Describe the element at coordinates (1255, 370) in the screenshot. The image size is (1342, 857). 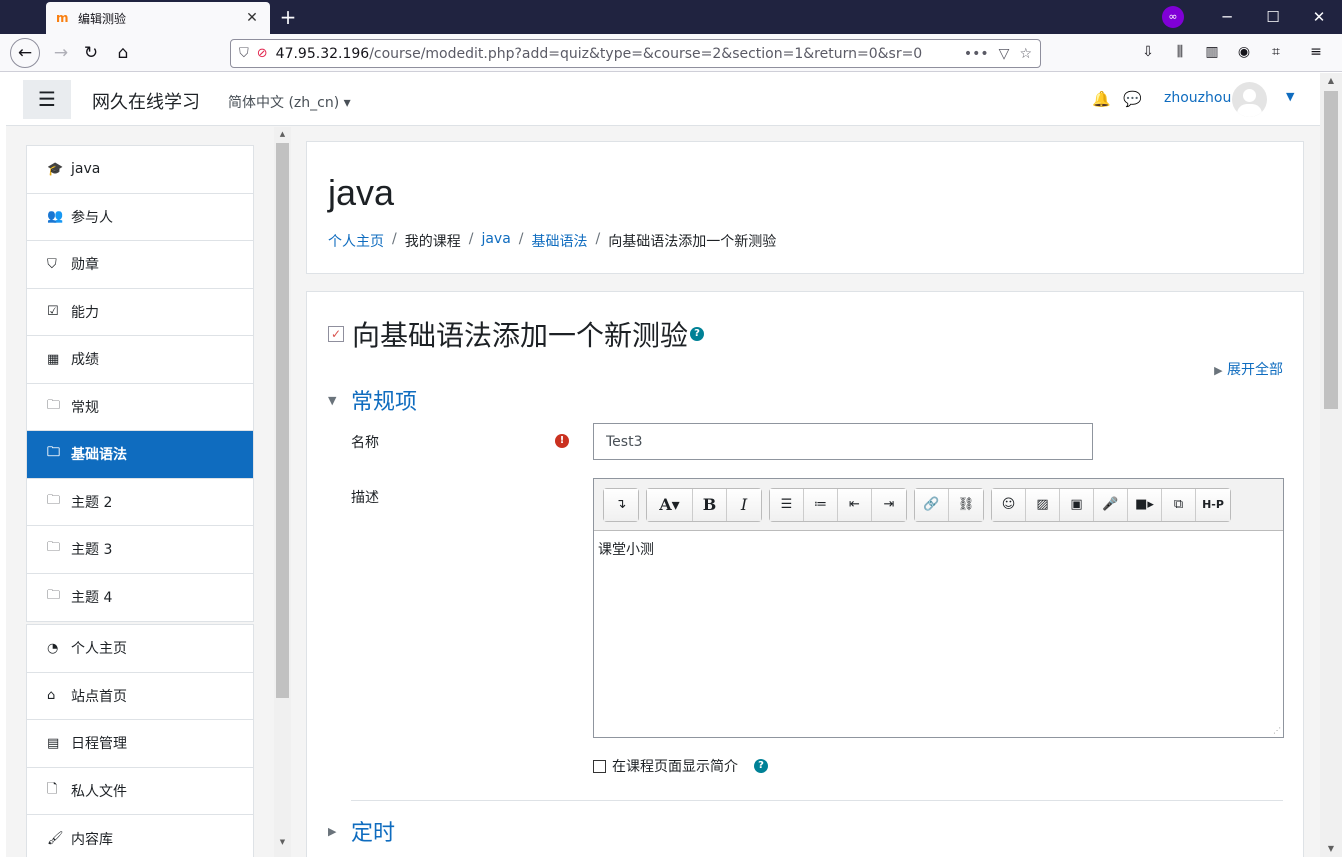
I see `expand-all-label: 展开全部` at that location.